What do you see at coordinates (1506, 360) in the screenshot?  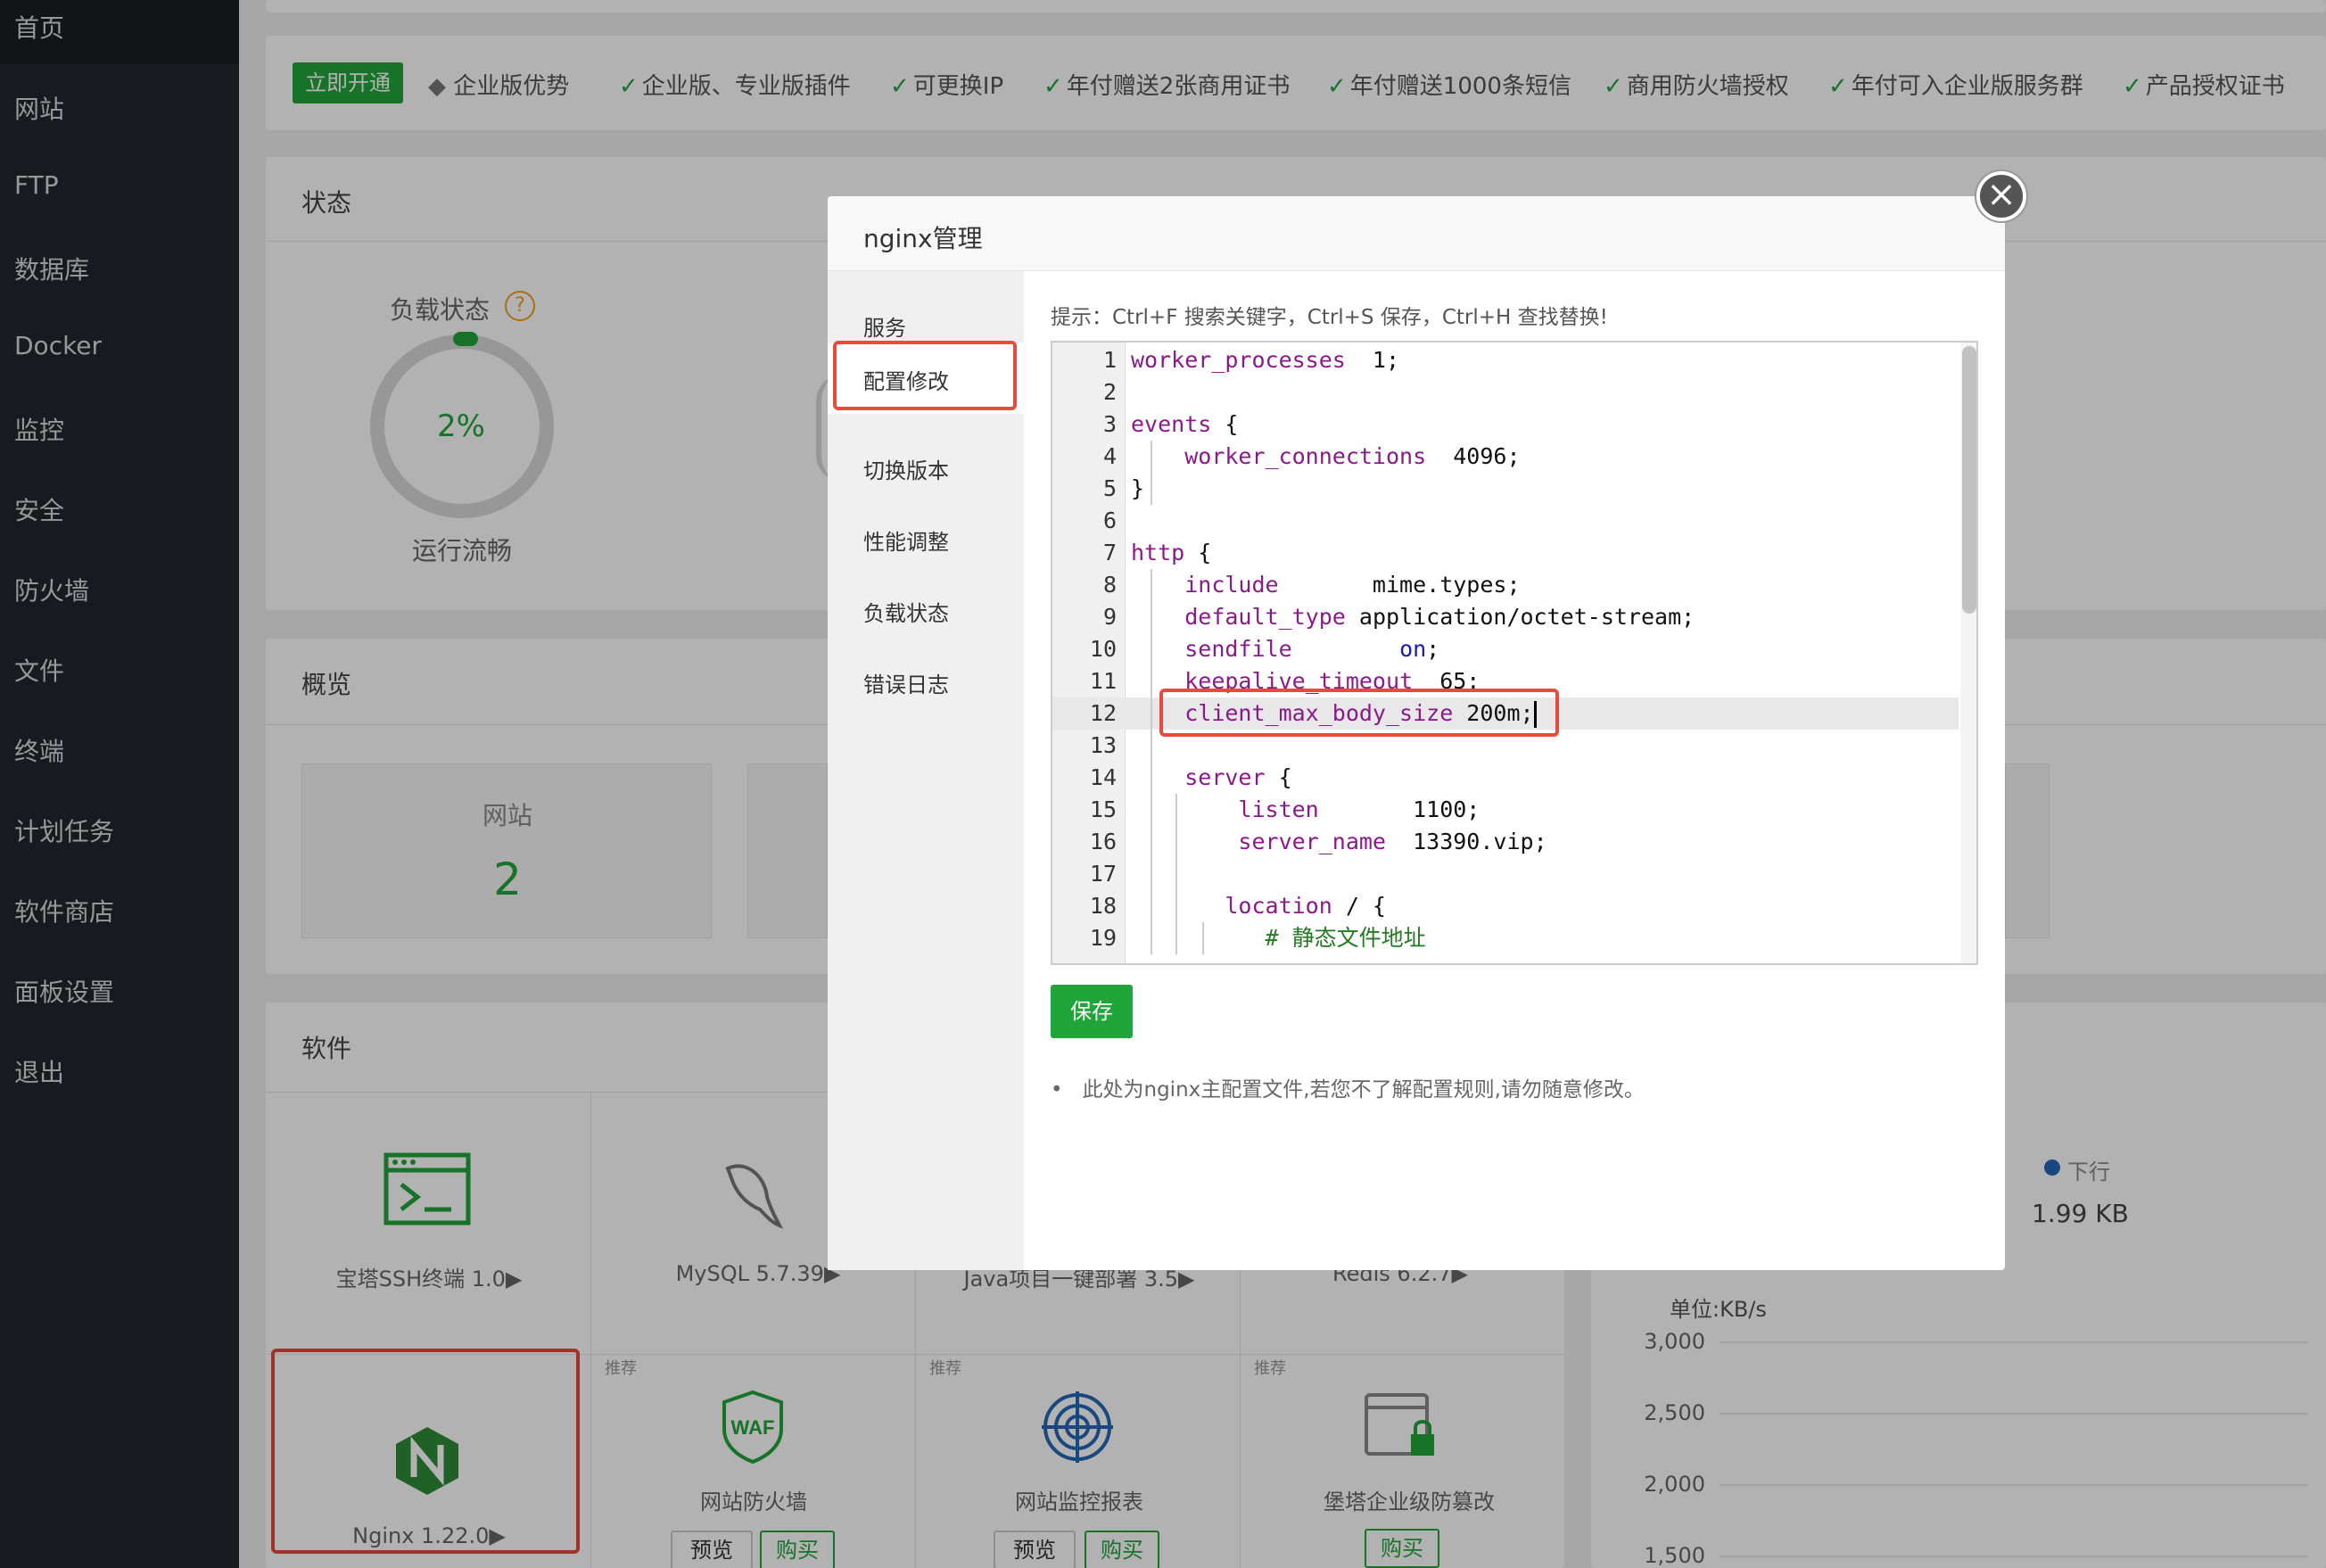 I see `code-line: 1 worker_processes 1;` at bounding box center [1506, 360].